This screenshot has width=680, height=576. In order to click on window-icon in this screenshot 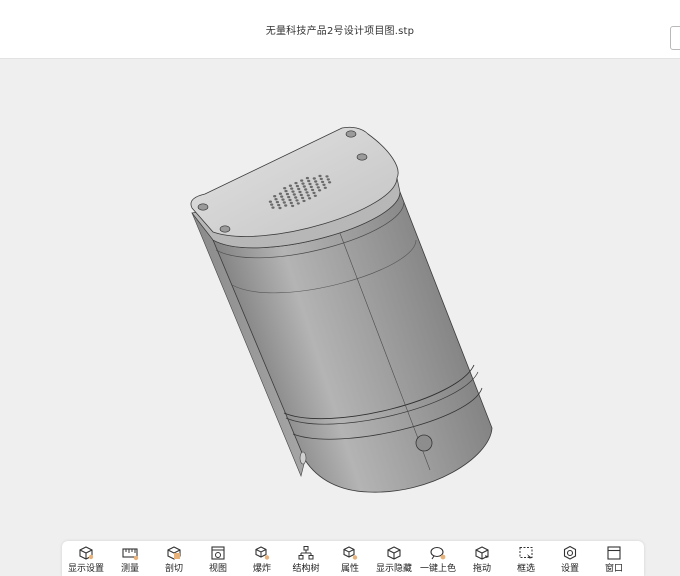, I will do `click(614, 553)`.